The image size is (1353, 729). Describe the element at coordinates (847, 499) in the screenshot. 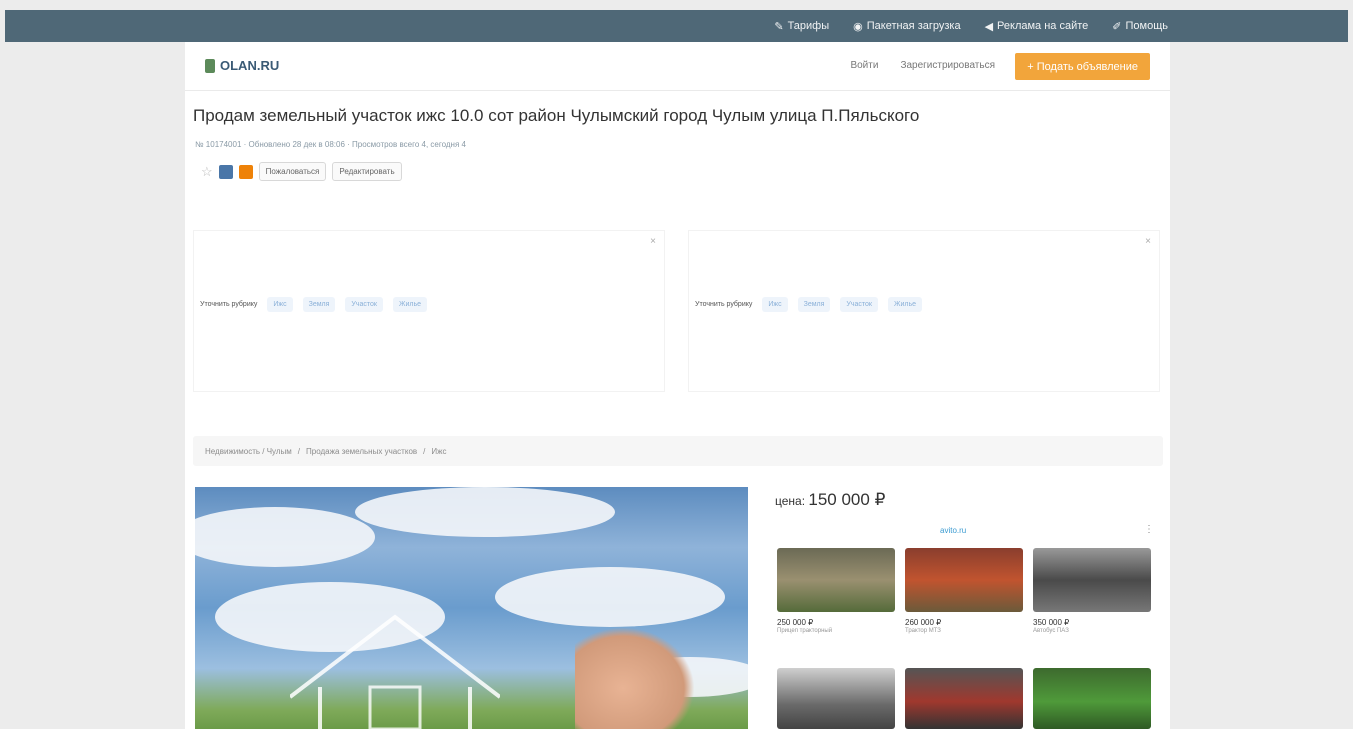

I see `price-value: 150 000 ₽` at that location.